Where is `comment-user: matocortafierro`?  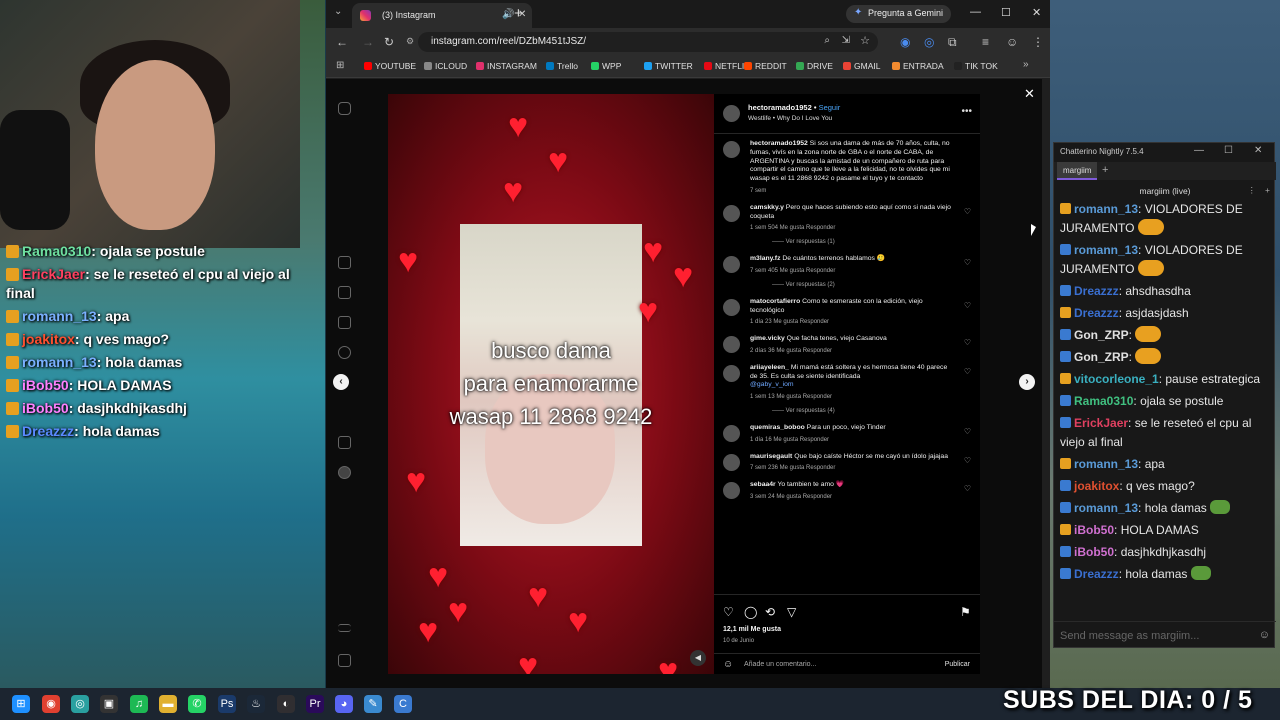 comment-user: matocortafierro is located at coordinates (775, 301).